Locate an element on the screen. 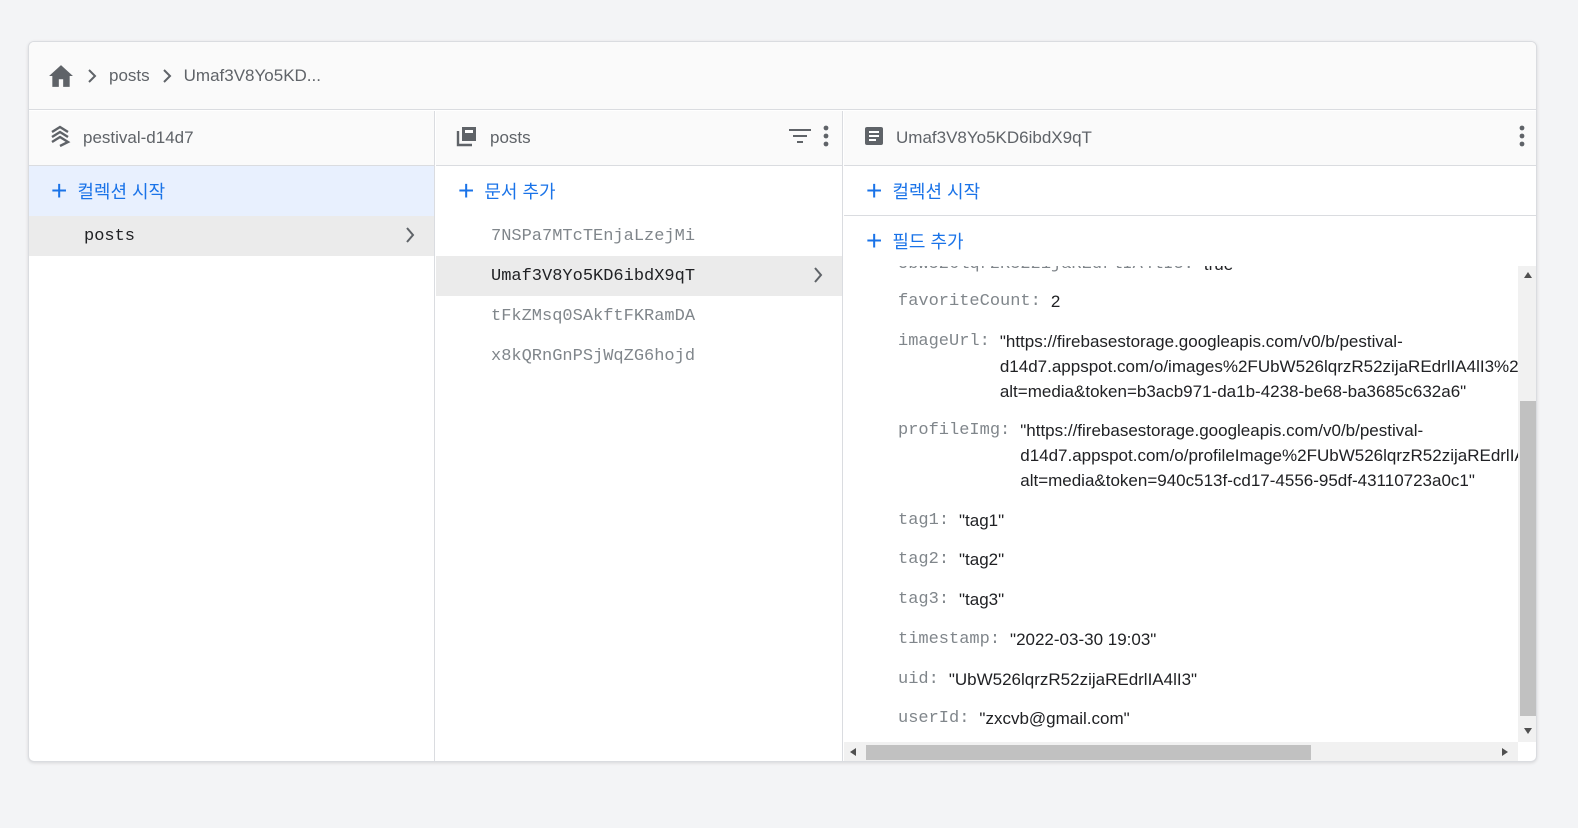 This screenshot has width=1578, height=828. field-value: "tag1" is located at coordinates (982, 520).